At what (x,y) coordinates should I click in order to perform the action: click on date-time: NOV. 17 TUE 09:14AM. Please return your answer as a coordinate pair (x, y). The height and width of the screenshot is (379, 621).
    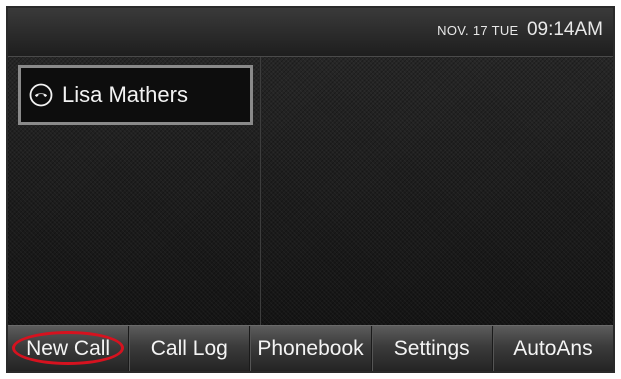
    Looking at the image, I should click on (520, 30).